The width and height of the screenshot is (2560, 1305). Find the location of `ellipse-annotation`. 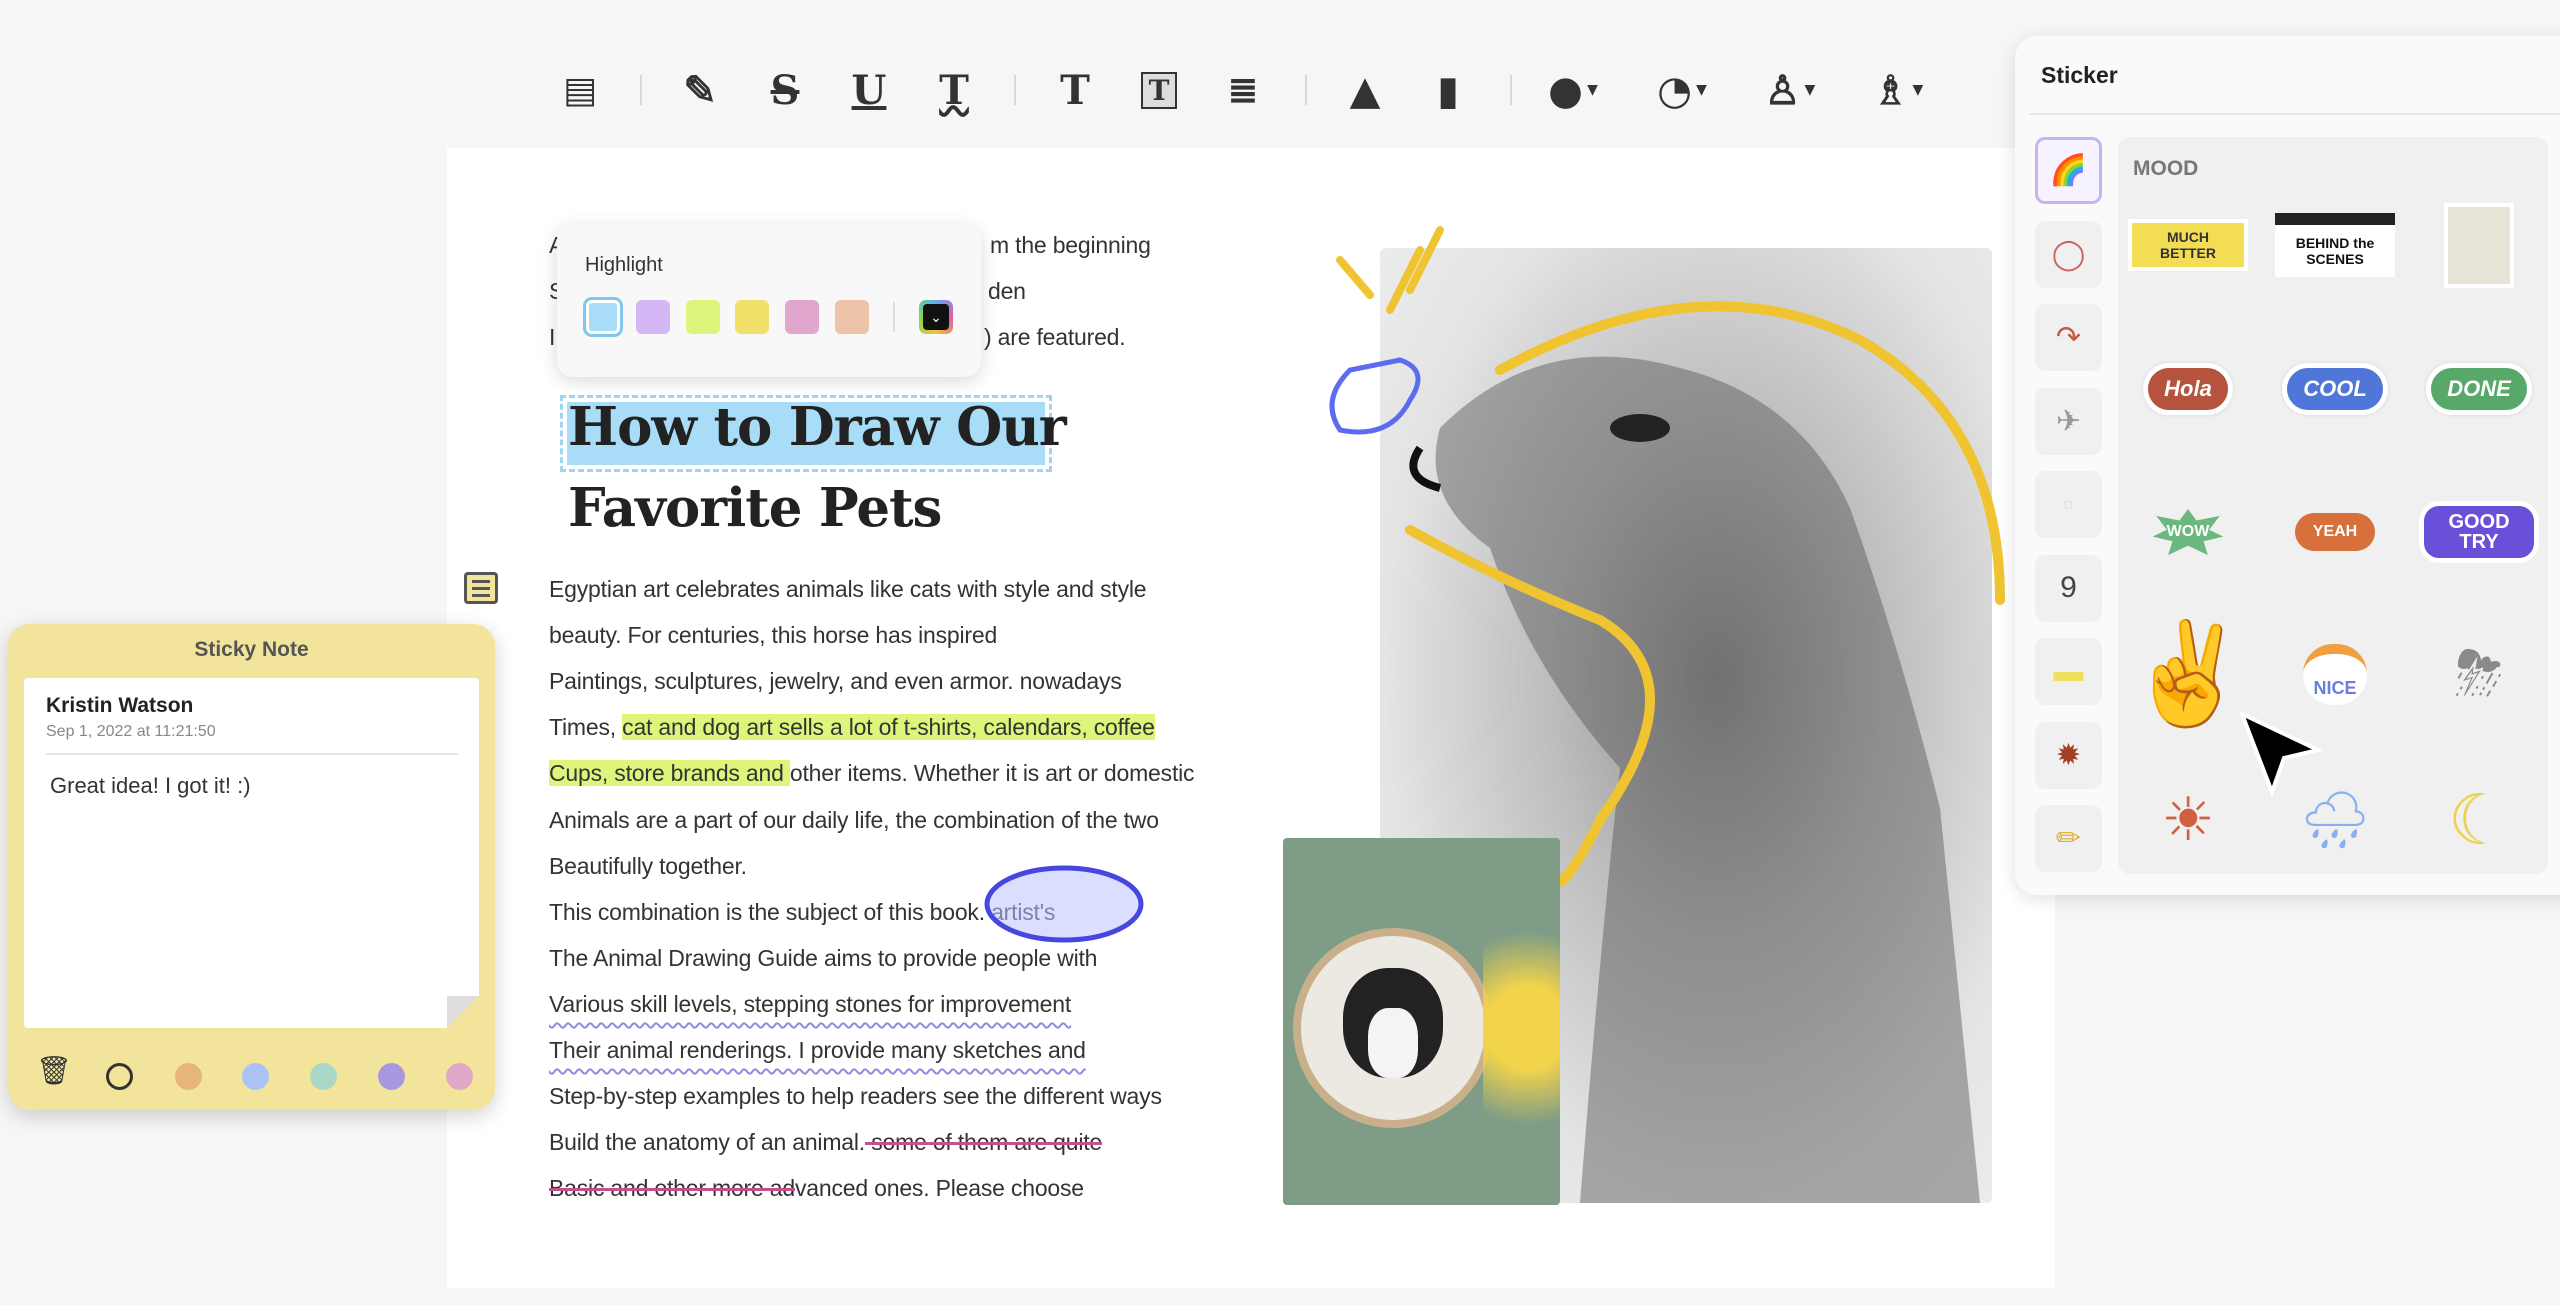

ellipse-annotation is located at coordinates (1065, 905).